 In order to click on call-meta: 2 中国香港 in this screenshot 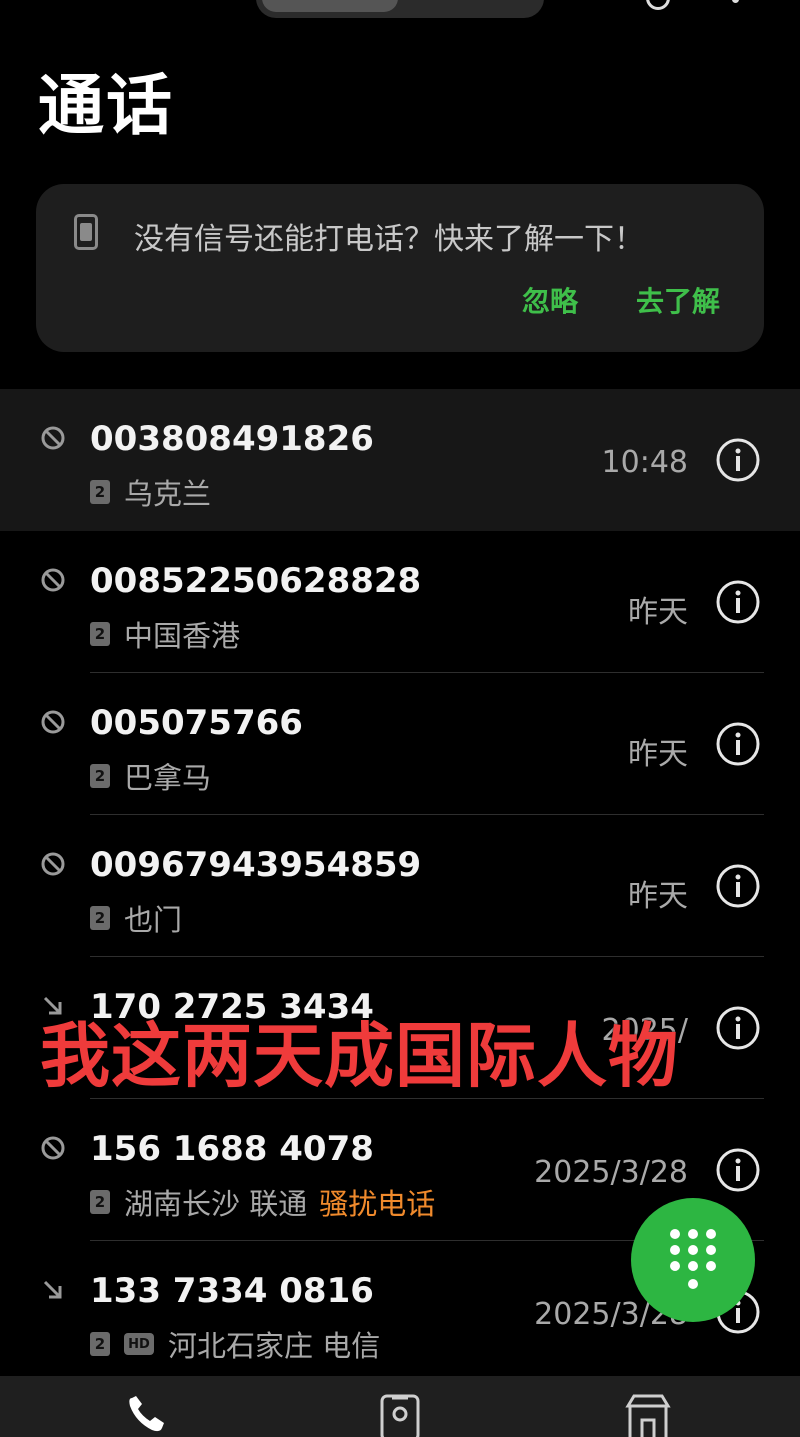, I will do `click(165, 634)`.